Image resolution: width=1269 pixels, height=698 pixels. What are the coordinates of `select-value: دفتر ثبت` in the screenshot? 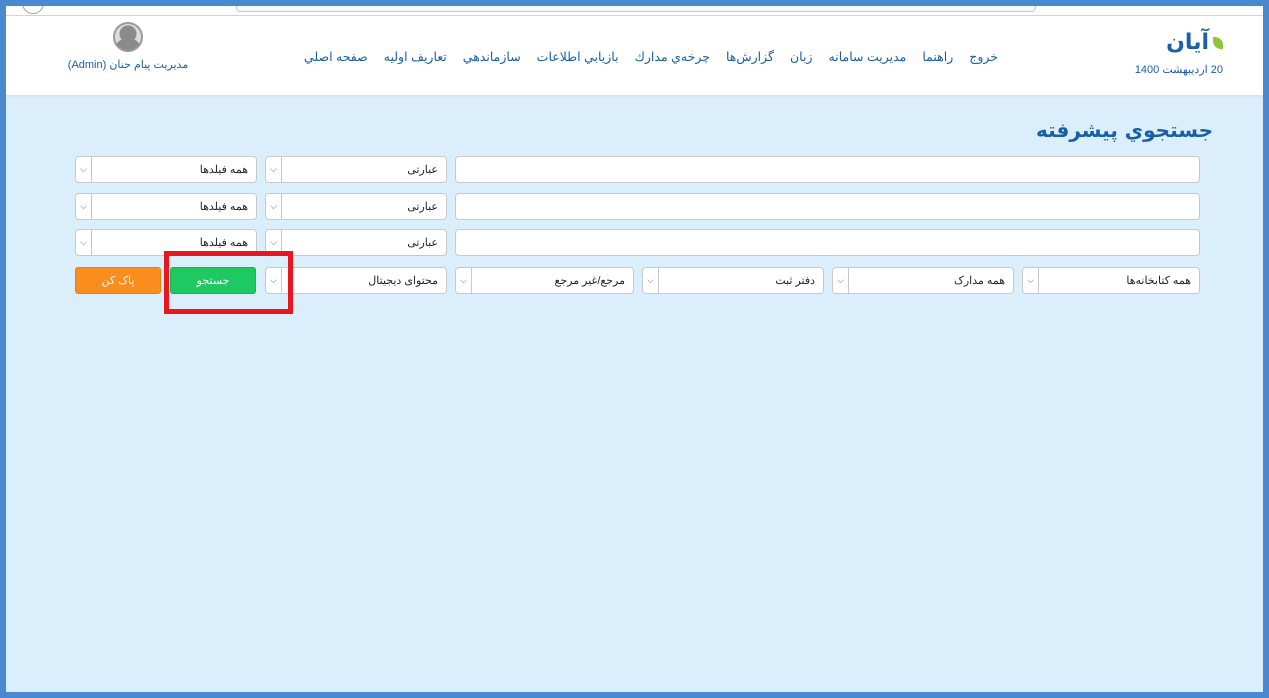 It's located at (795, 281).